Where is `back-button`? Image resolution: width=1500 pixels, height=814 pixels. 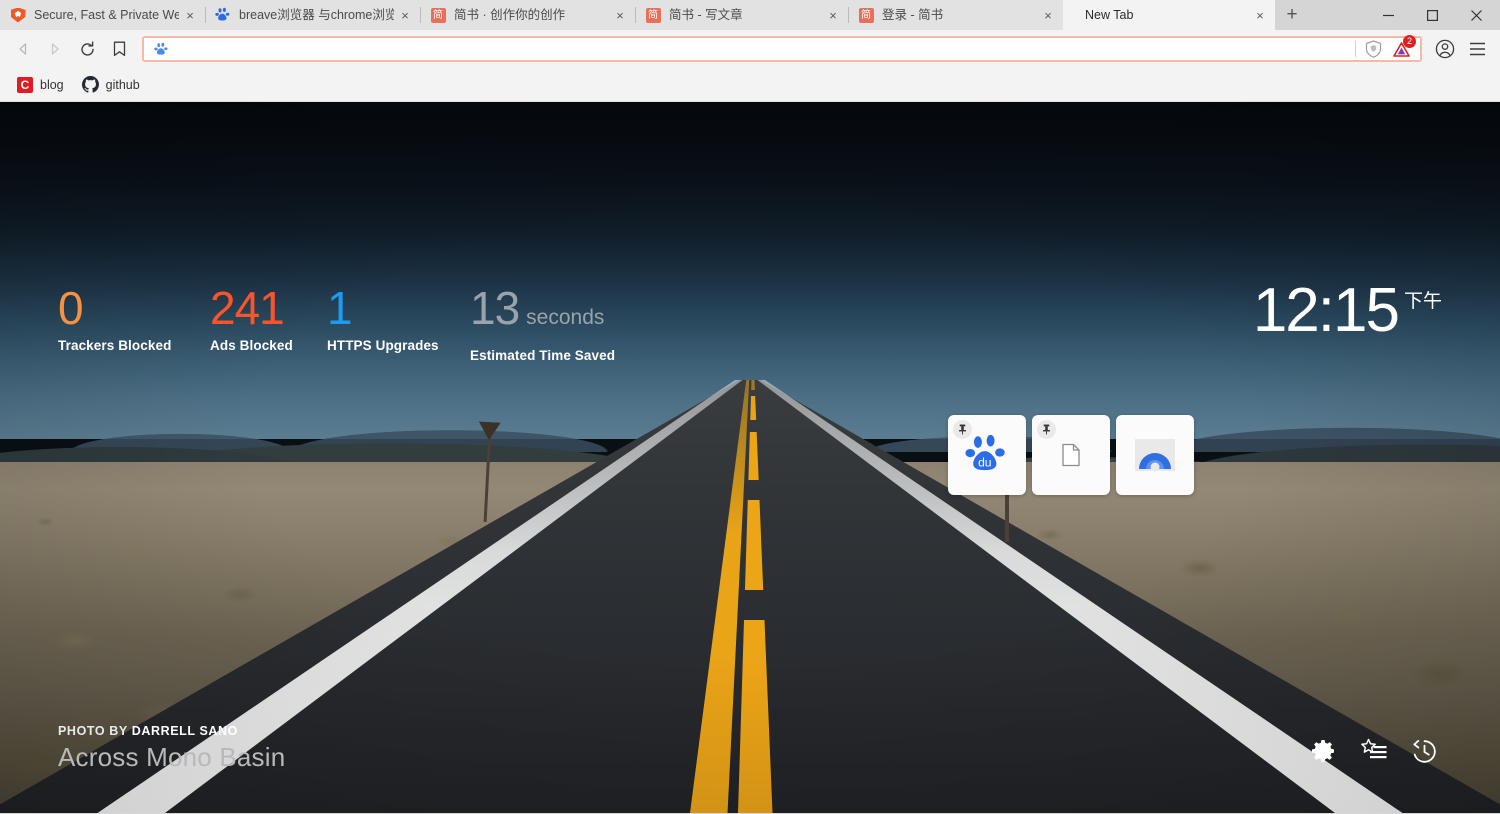 back-button is located at coordinates (23, 49).